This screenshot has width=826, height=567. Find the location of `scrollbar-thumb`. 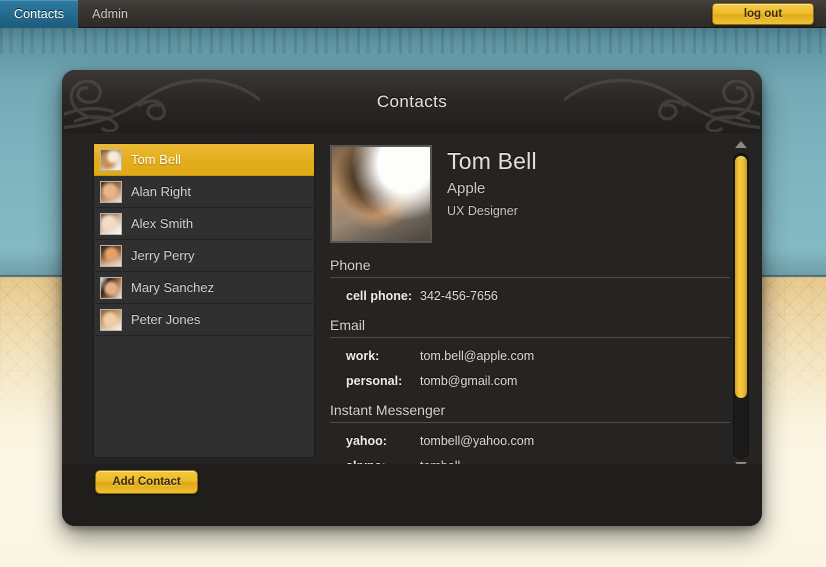

scrollbar-thumb is located at coordinates (741, 277).